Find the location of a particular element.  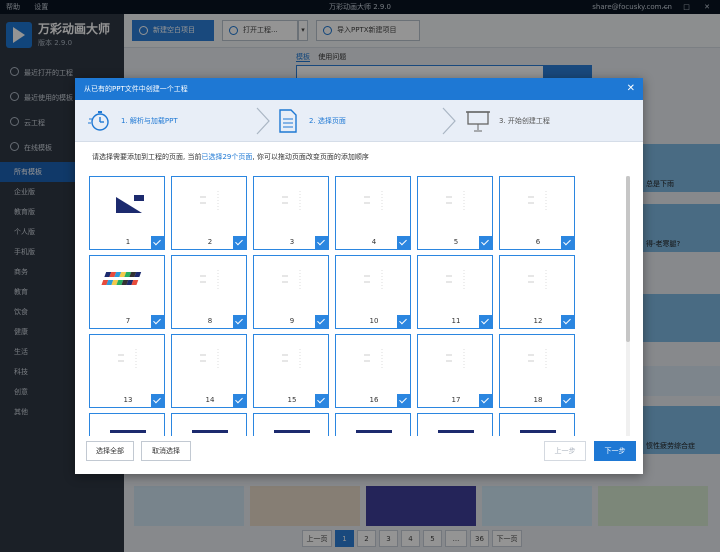

page-thumbnail: 8 is located at coordinates (209, 292).